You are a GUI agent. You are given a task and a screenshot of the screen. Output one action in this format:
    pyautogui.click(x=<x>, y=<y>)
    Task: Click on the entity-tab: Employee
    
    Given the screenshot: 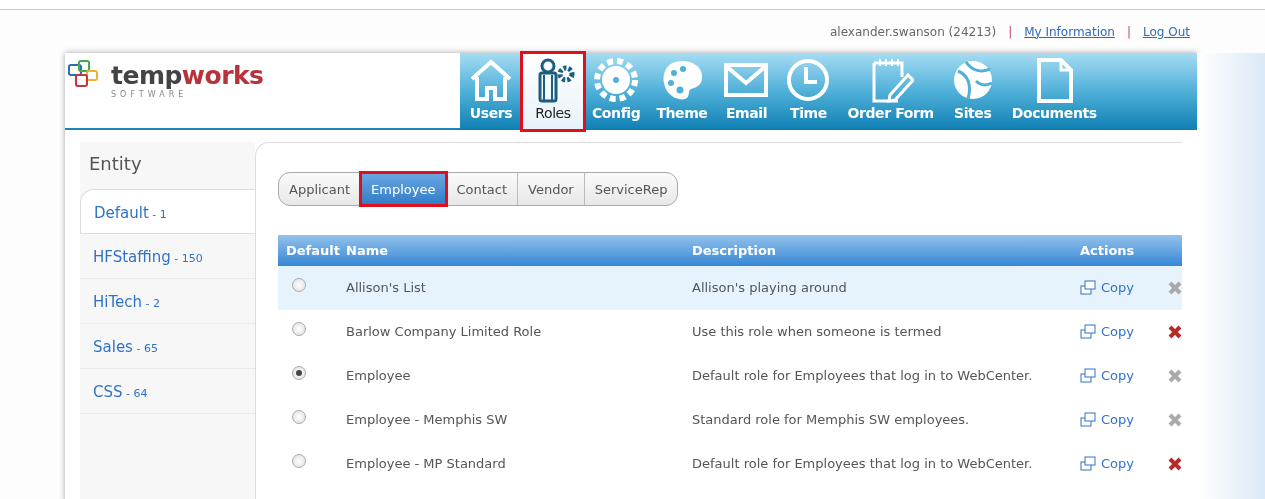 What is the action you would take?
    pyautogui.click(x=404, y=189)
    